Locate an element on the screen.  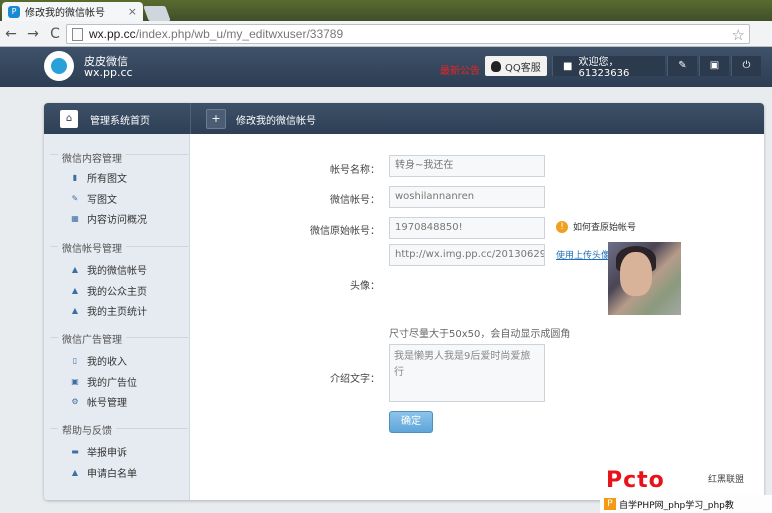
header-divider is located at coordinates (190, 118).